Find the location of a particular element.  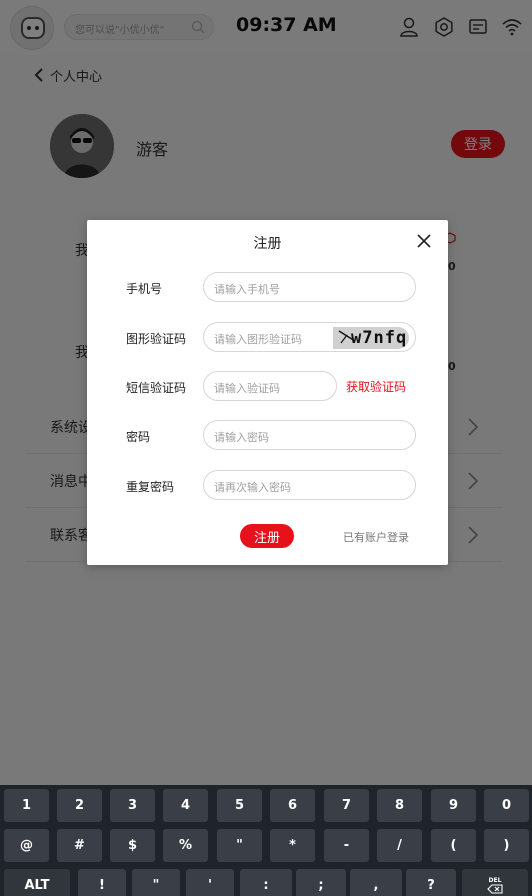

key: ; is located at coordinates (321, 882).